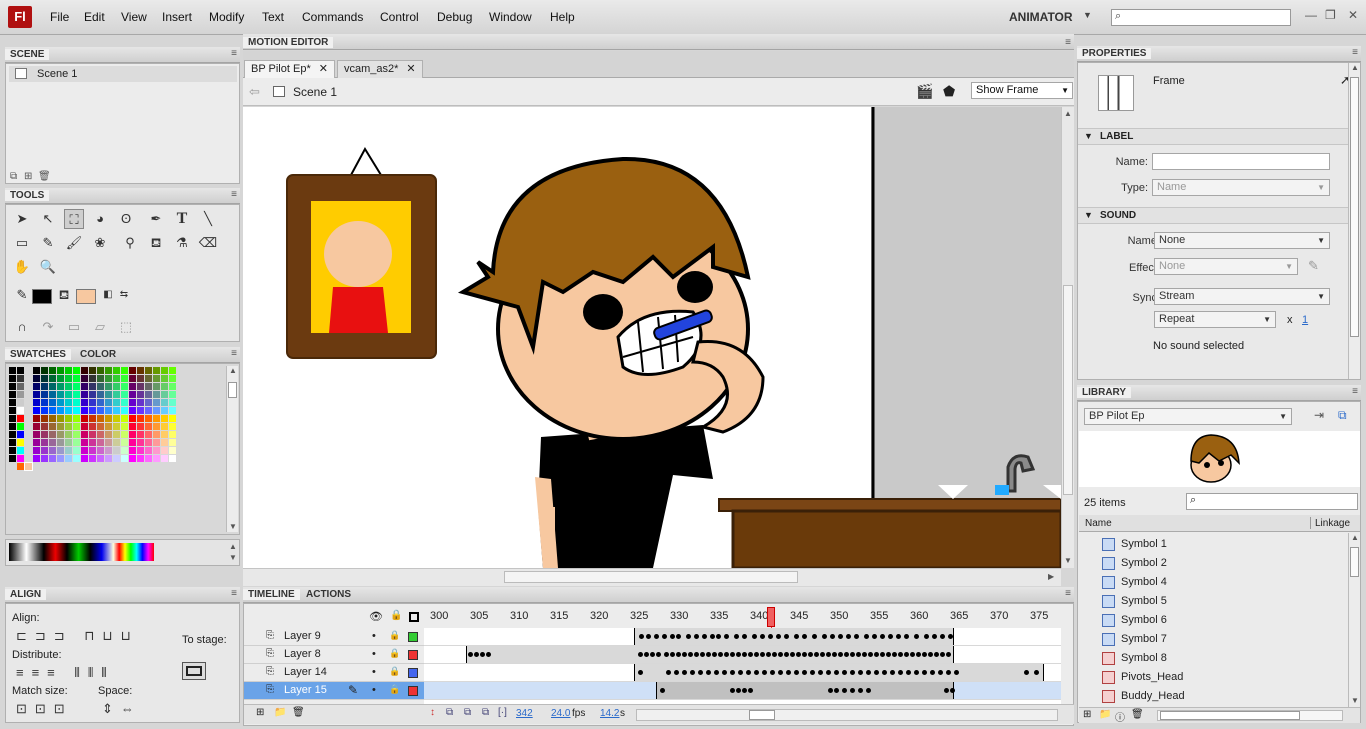  Describe the element at coordinates (194, 671) in the screenshot. I see `to-stage-toggle` at that location.